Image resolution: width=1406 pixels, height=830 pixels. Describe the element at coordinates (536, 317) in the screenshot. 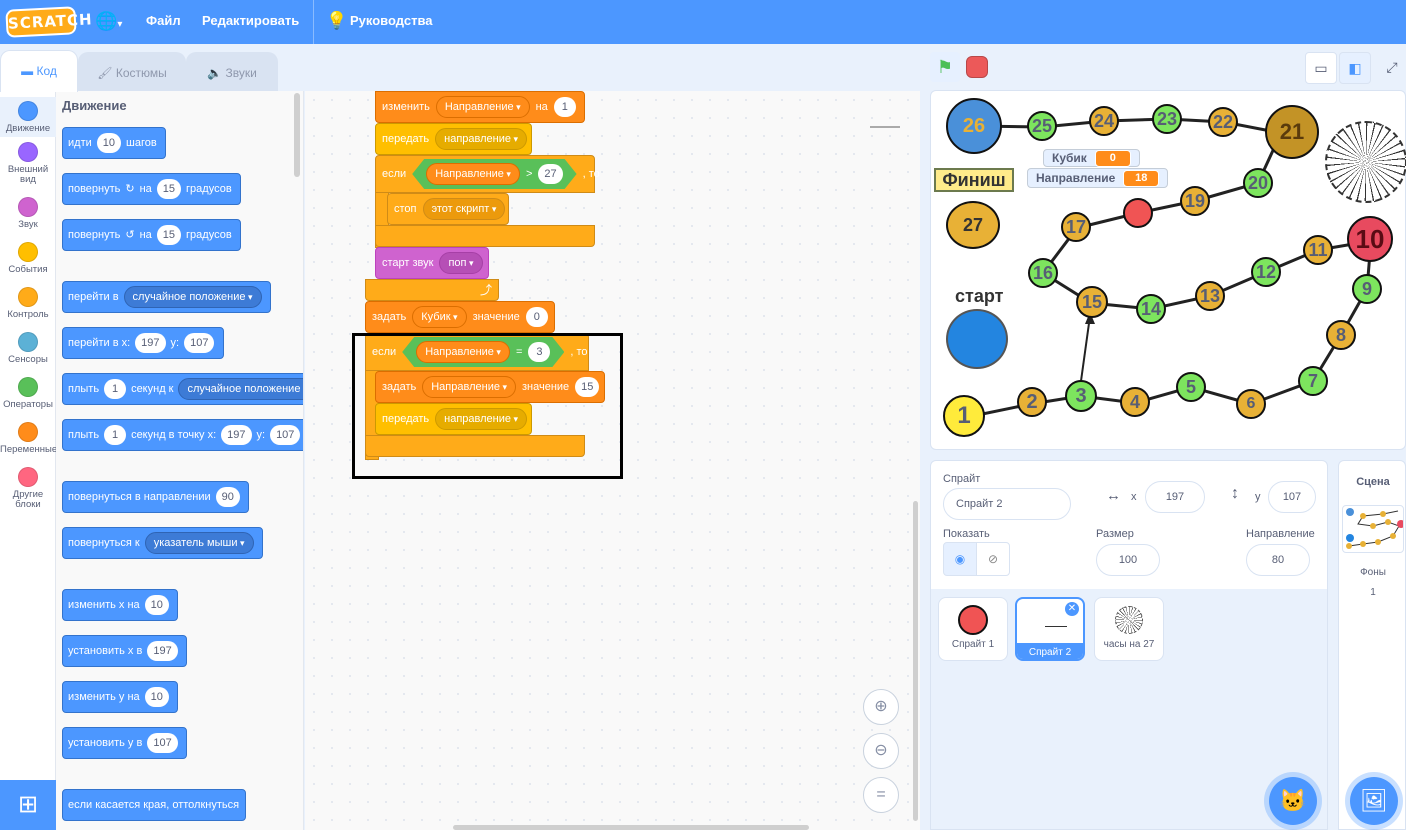

I see `set-value-input: 0` at that location.